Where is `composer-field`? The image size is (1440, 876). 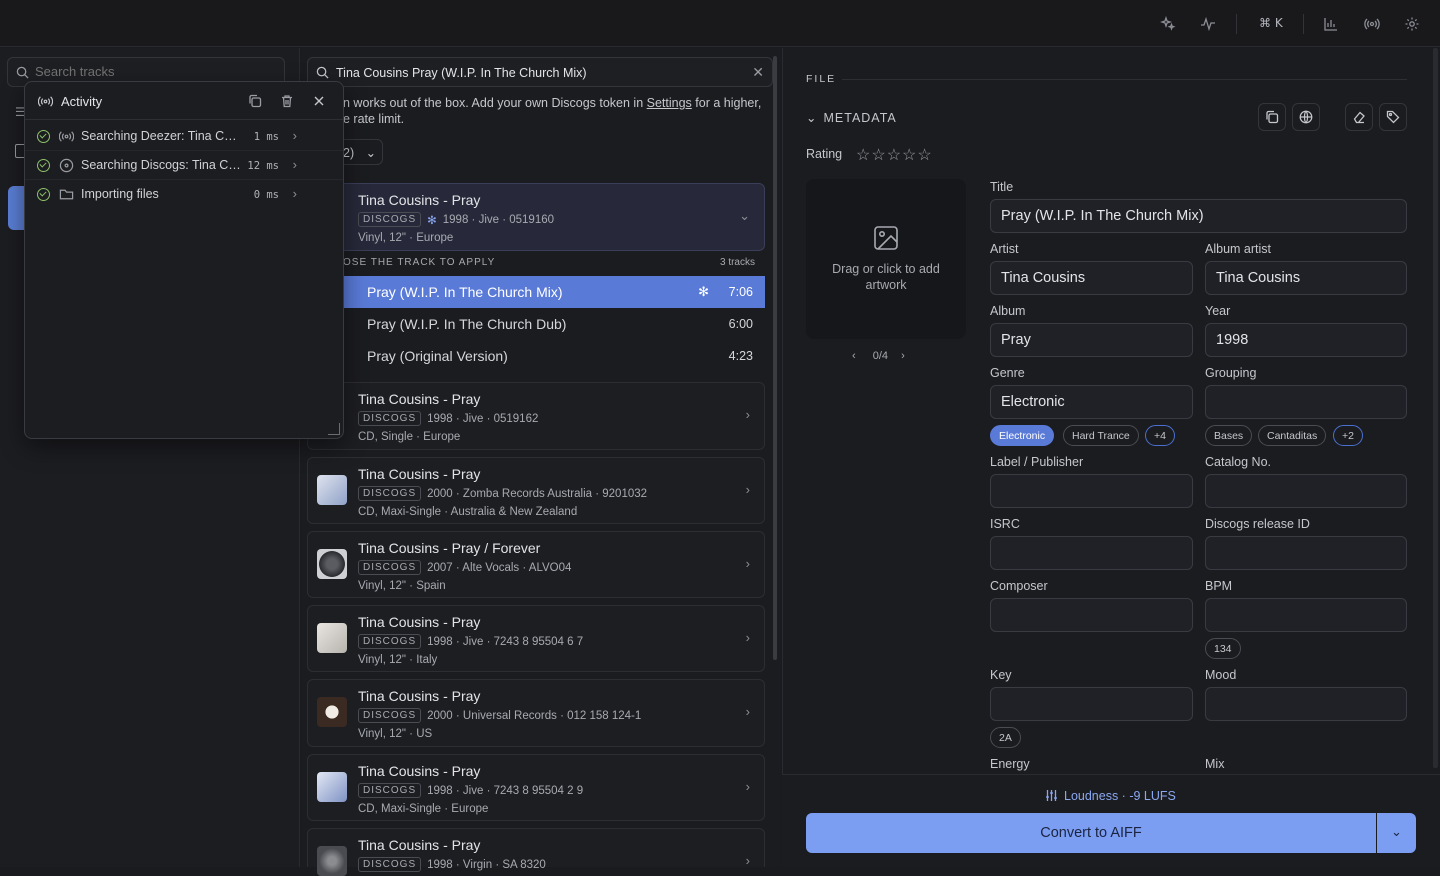 composer-field is located at coordinates (1091, 615).